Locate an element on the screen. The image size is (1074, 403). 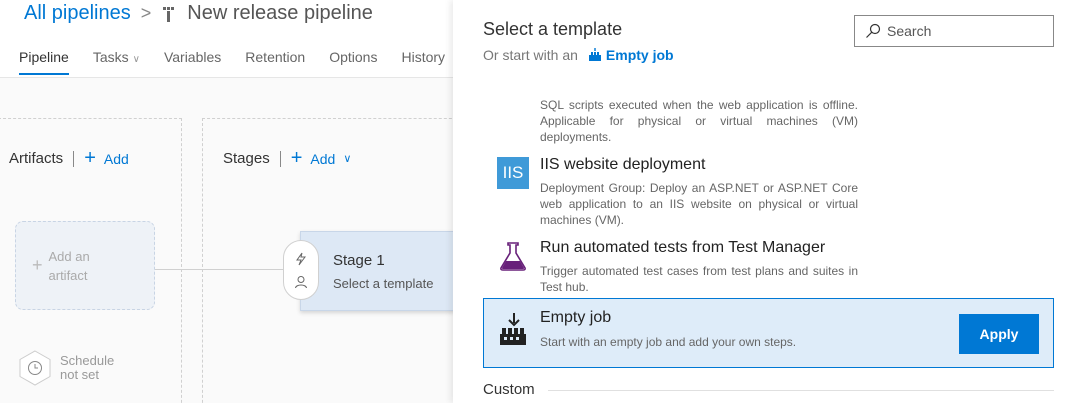
schedule-line2: not set is located at coordinates (80, 374).